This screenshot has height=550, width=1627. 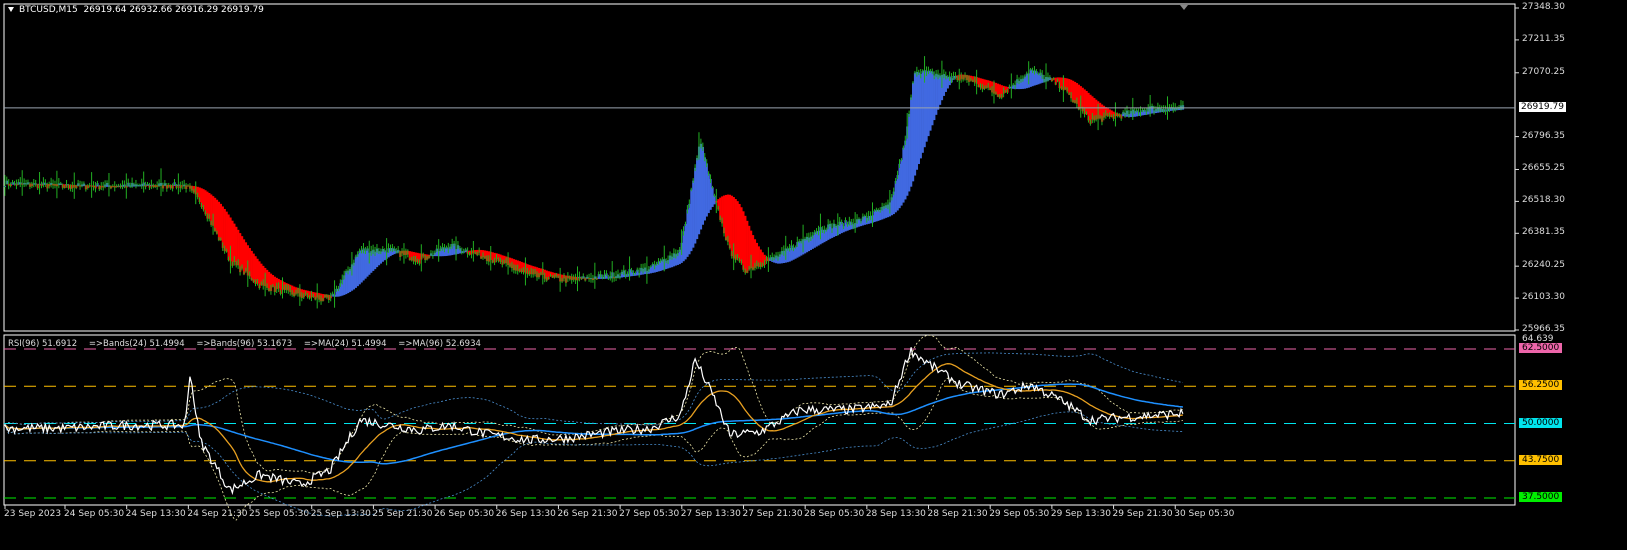 What do you see at coordinates (43, 344) in the screenshot?
I see `rsi-value: RSI(96) 51.6912` at bounding box center [43, 344].